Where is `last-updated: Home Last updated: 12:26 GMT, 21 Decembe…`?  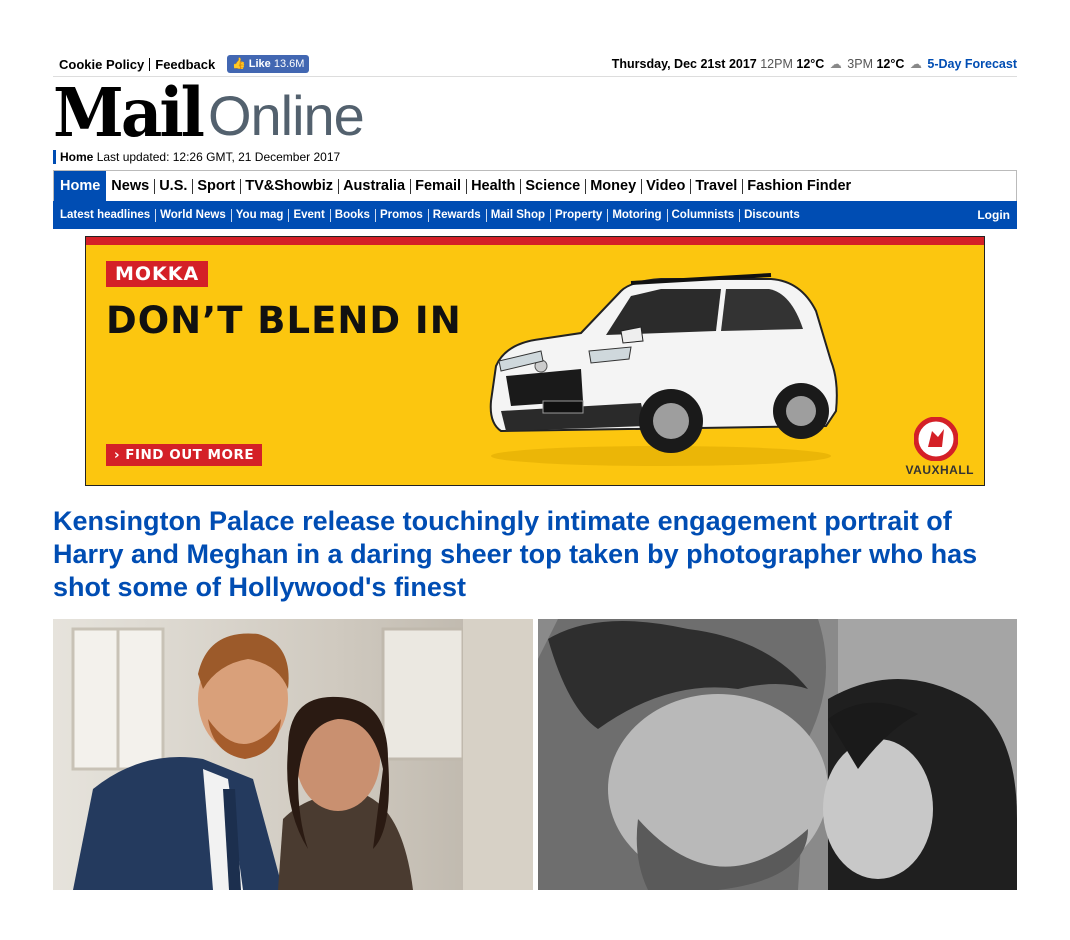 last-updated: Home Last updated: 12:26 GMT, 21 Decembe… is located at coordinates (196, 157).